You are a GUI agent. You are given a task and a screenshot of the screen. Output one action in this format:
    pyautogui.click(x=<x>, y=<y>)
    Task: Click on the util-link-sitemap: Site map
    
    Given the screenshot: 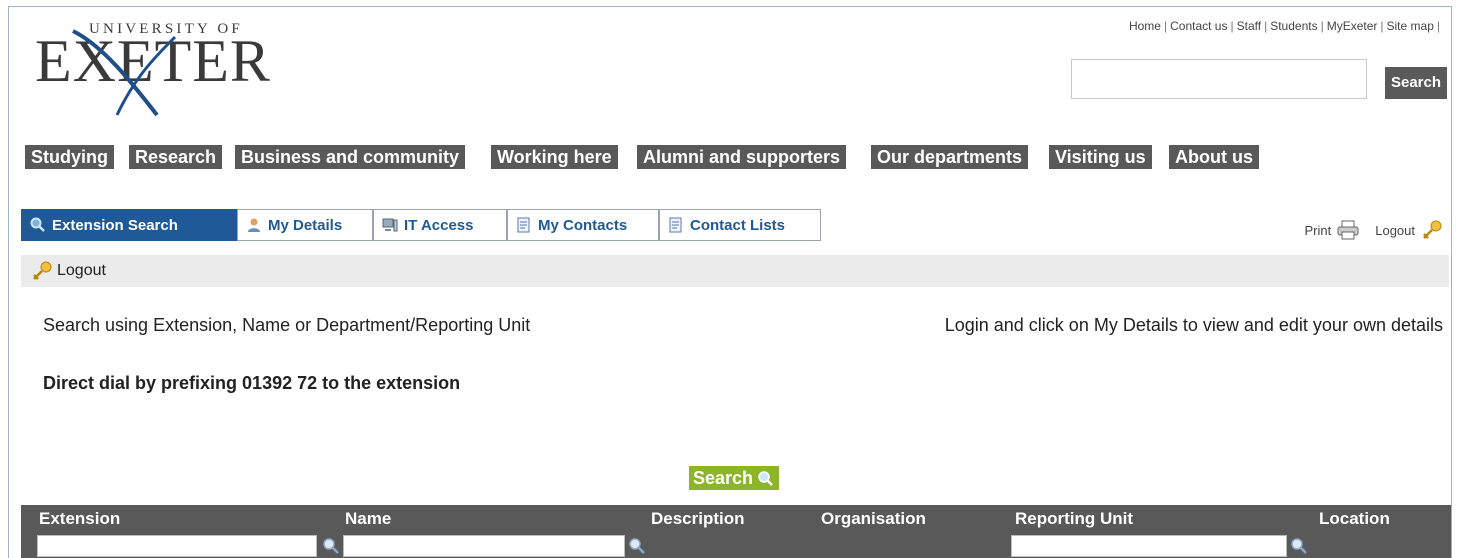 What is the action you would take?
    pyautogui.click(x=1410, y=26)
    